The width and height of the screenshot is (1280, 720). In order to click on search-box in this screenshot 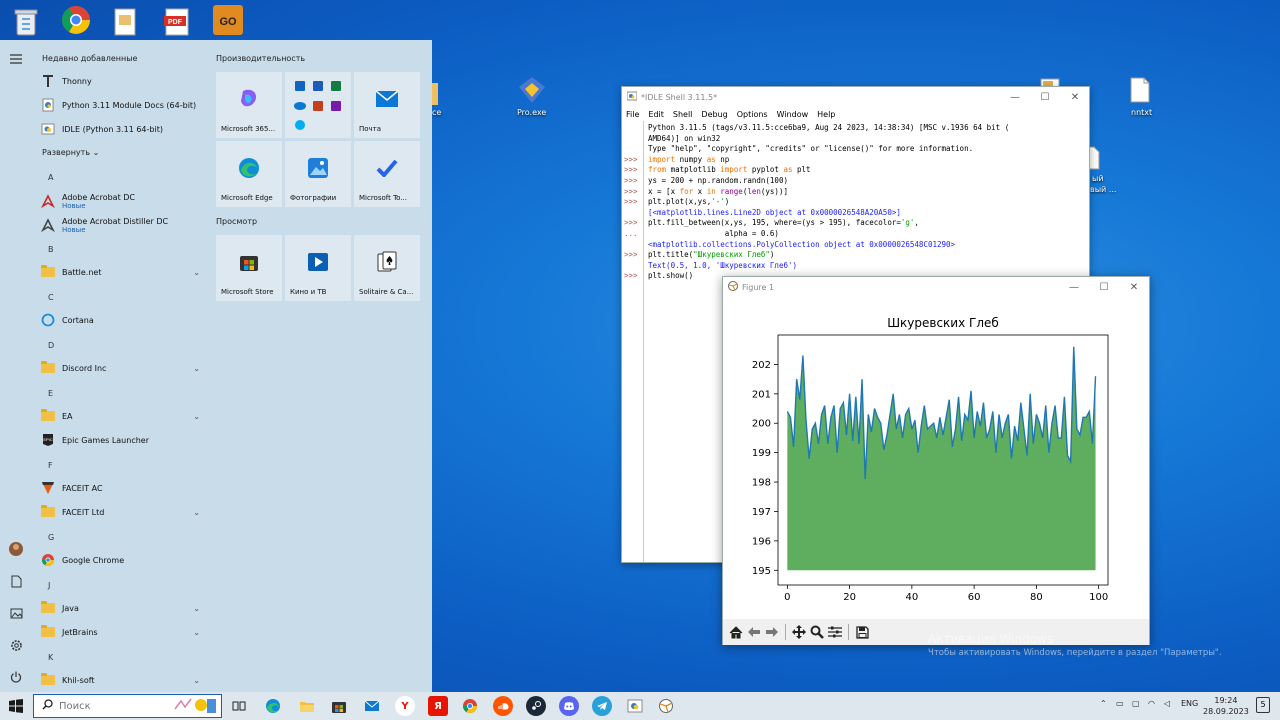, I will do `click(127, 706)`.